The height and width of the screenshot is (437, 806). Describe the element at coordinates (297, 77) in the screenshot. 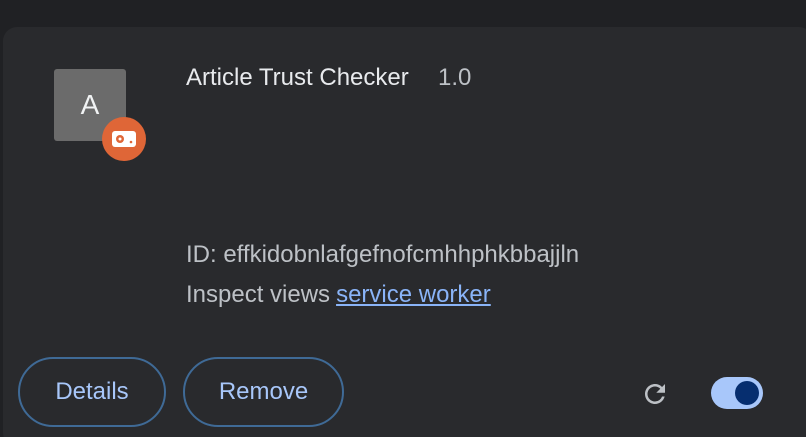

I see `extension-name: Article Trust Checker` at that location.